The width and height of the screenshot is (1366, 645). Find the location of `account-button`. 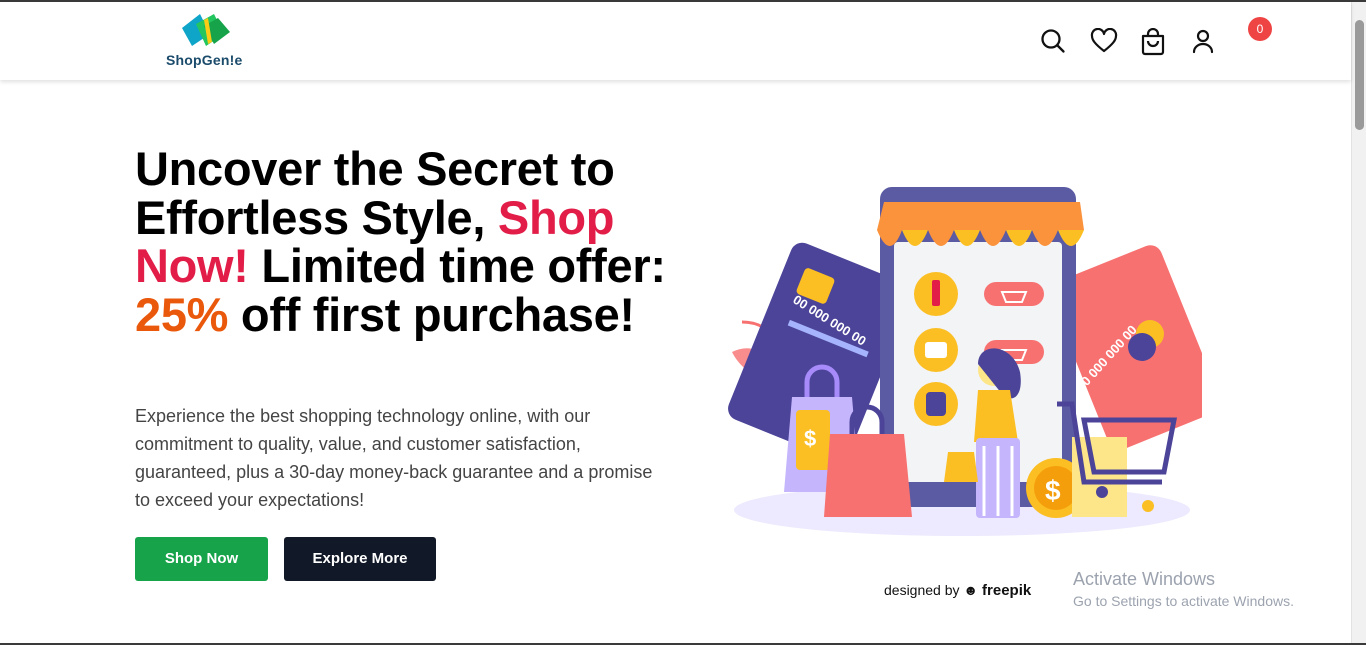

account-button is located at coordinates (1203, 41).